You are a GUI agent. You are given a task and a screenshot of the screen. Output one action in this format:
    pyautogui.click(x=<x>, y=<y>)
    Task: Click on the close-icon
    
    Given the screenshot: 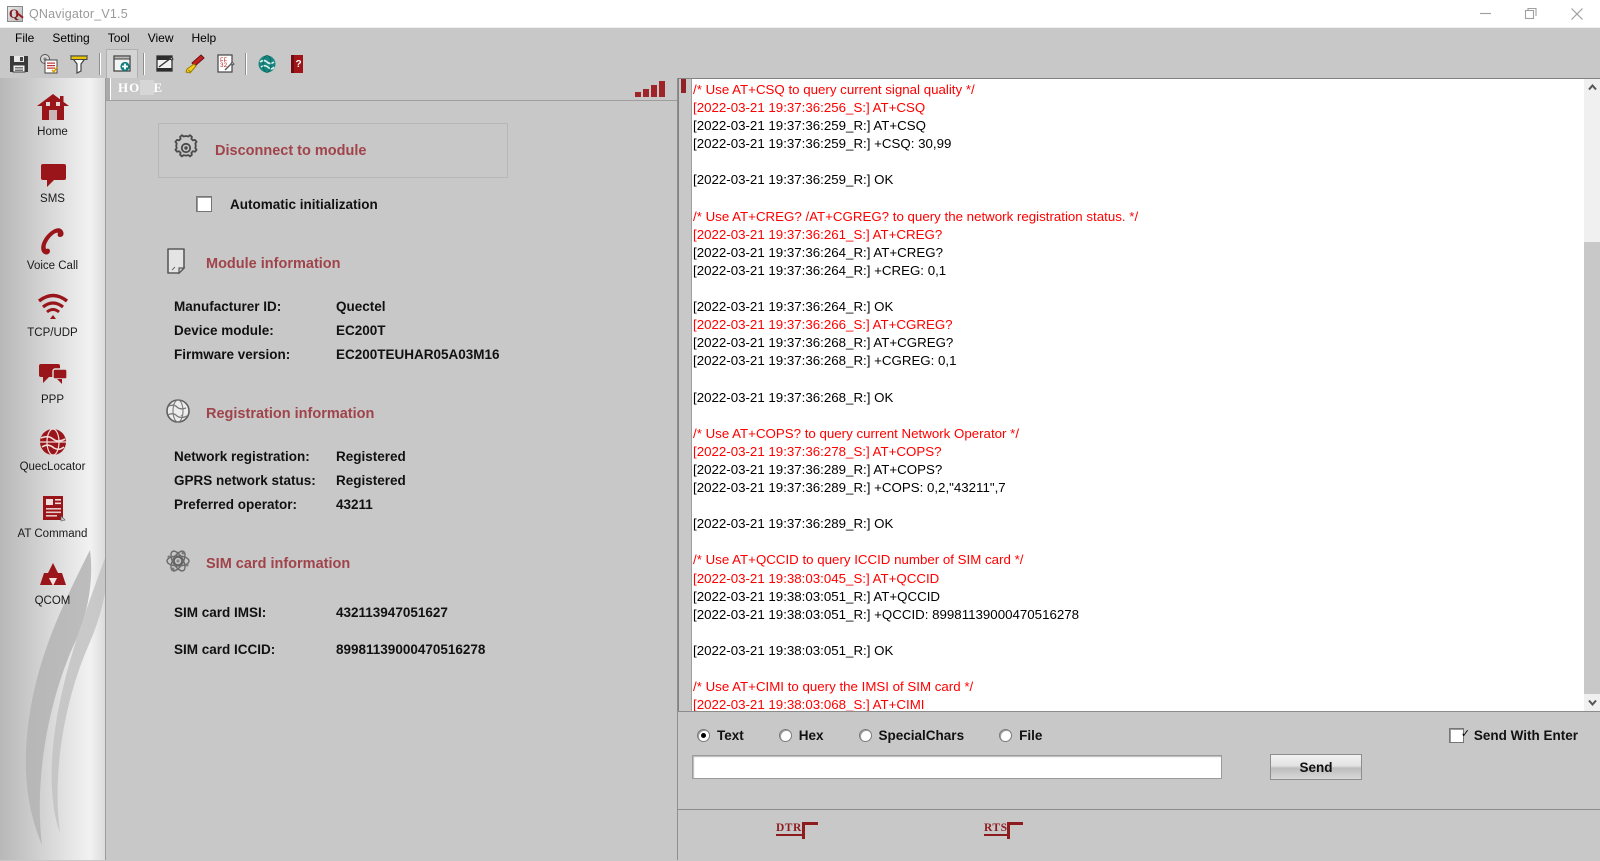 What is the action you would take?
    pyautogui.click(x=1577, y=13)
    